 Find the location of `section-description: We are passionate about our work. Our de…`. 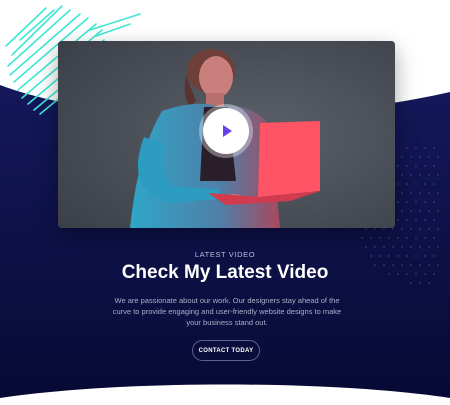

section-description: We are passionate about our work. Our de… is located at coordinates (227, 311).